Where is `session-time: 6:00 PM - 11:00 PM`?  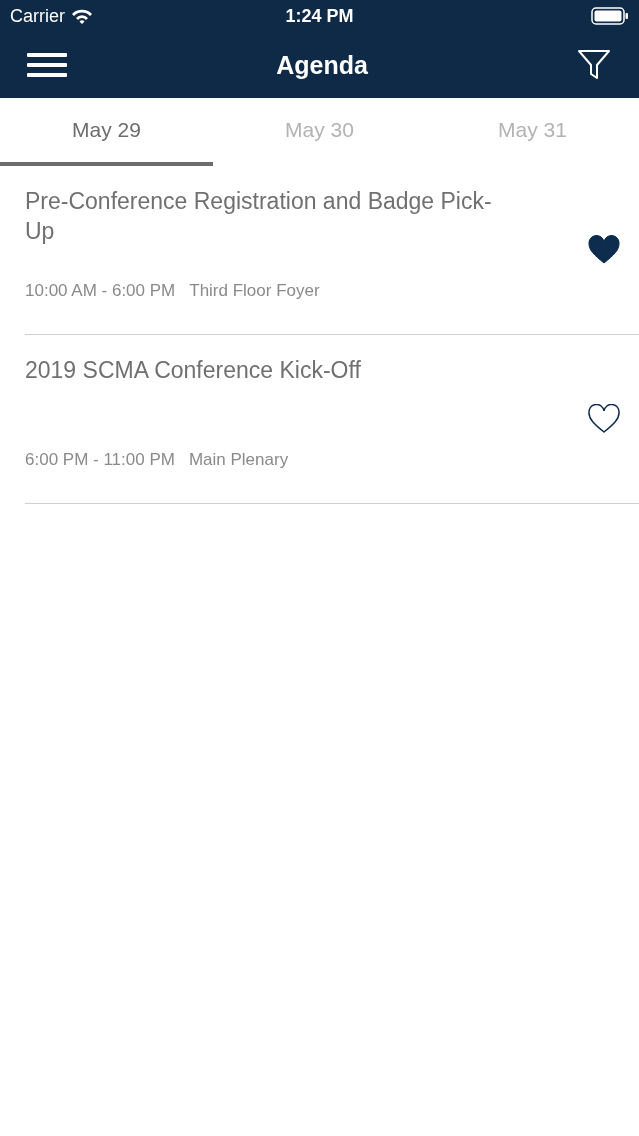 session-time: 6:00 PM - 11:00 PM is located at coordinates (100, 459).